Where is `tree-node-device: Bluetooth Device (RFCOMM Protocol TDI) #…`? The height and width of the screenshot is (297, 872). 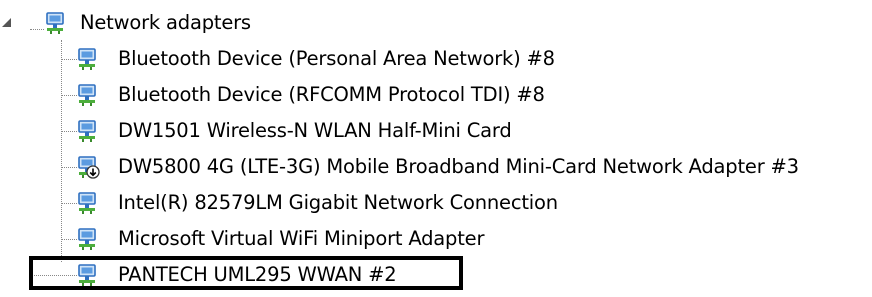 tree-node-device: Bluetooth Device (RFCOMM Protocol TDI) #… is located at coordinates (350, 95).